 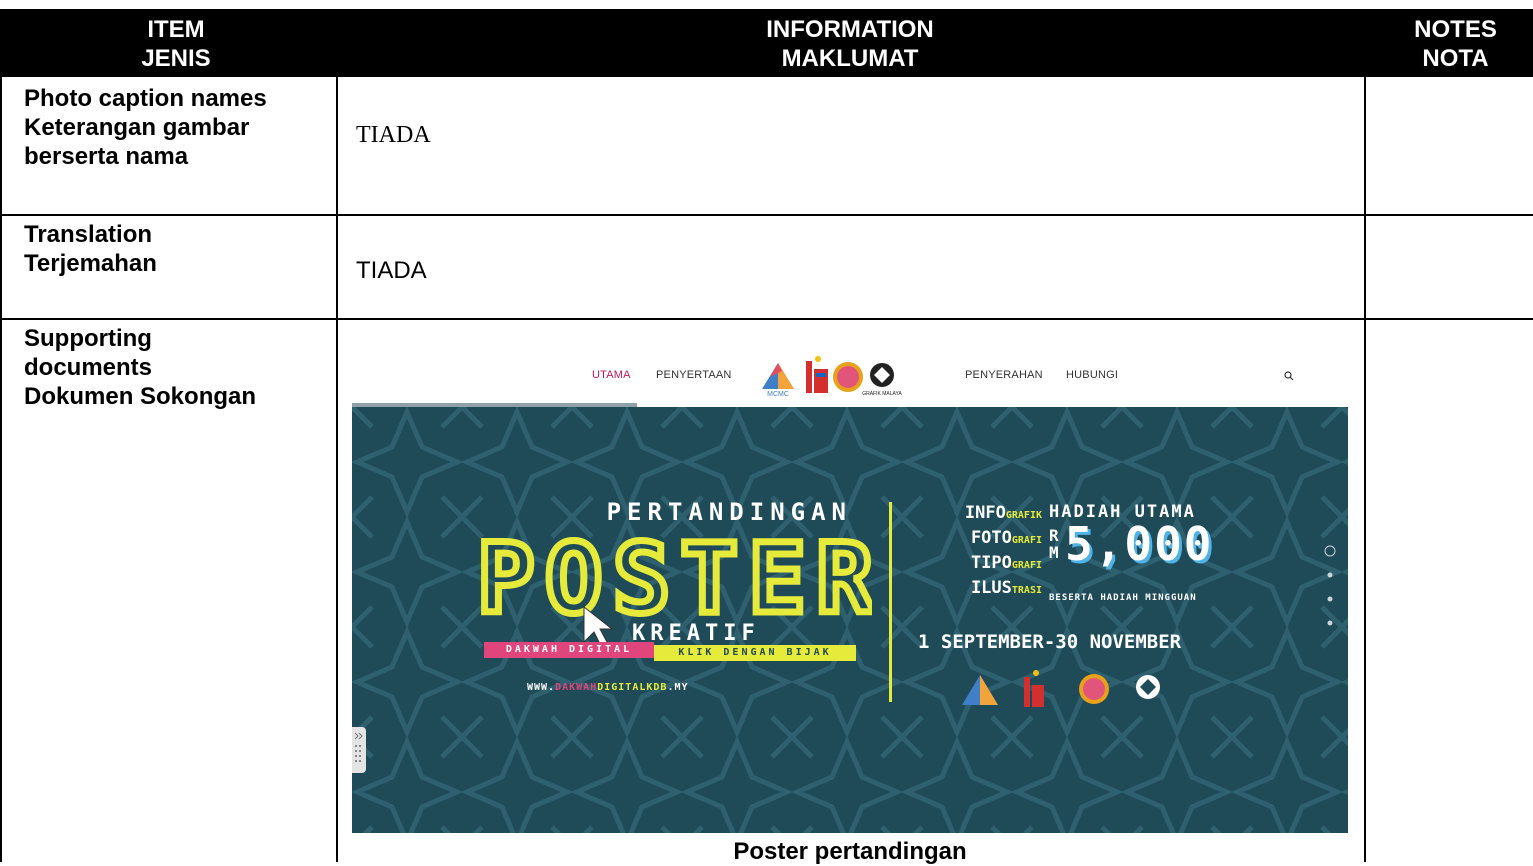 I want to click on header-item: ITEM JENIS, so click(x=176, y=43).